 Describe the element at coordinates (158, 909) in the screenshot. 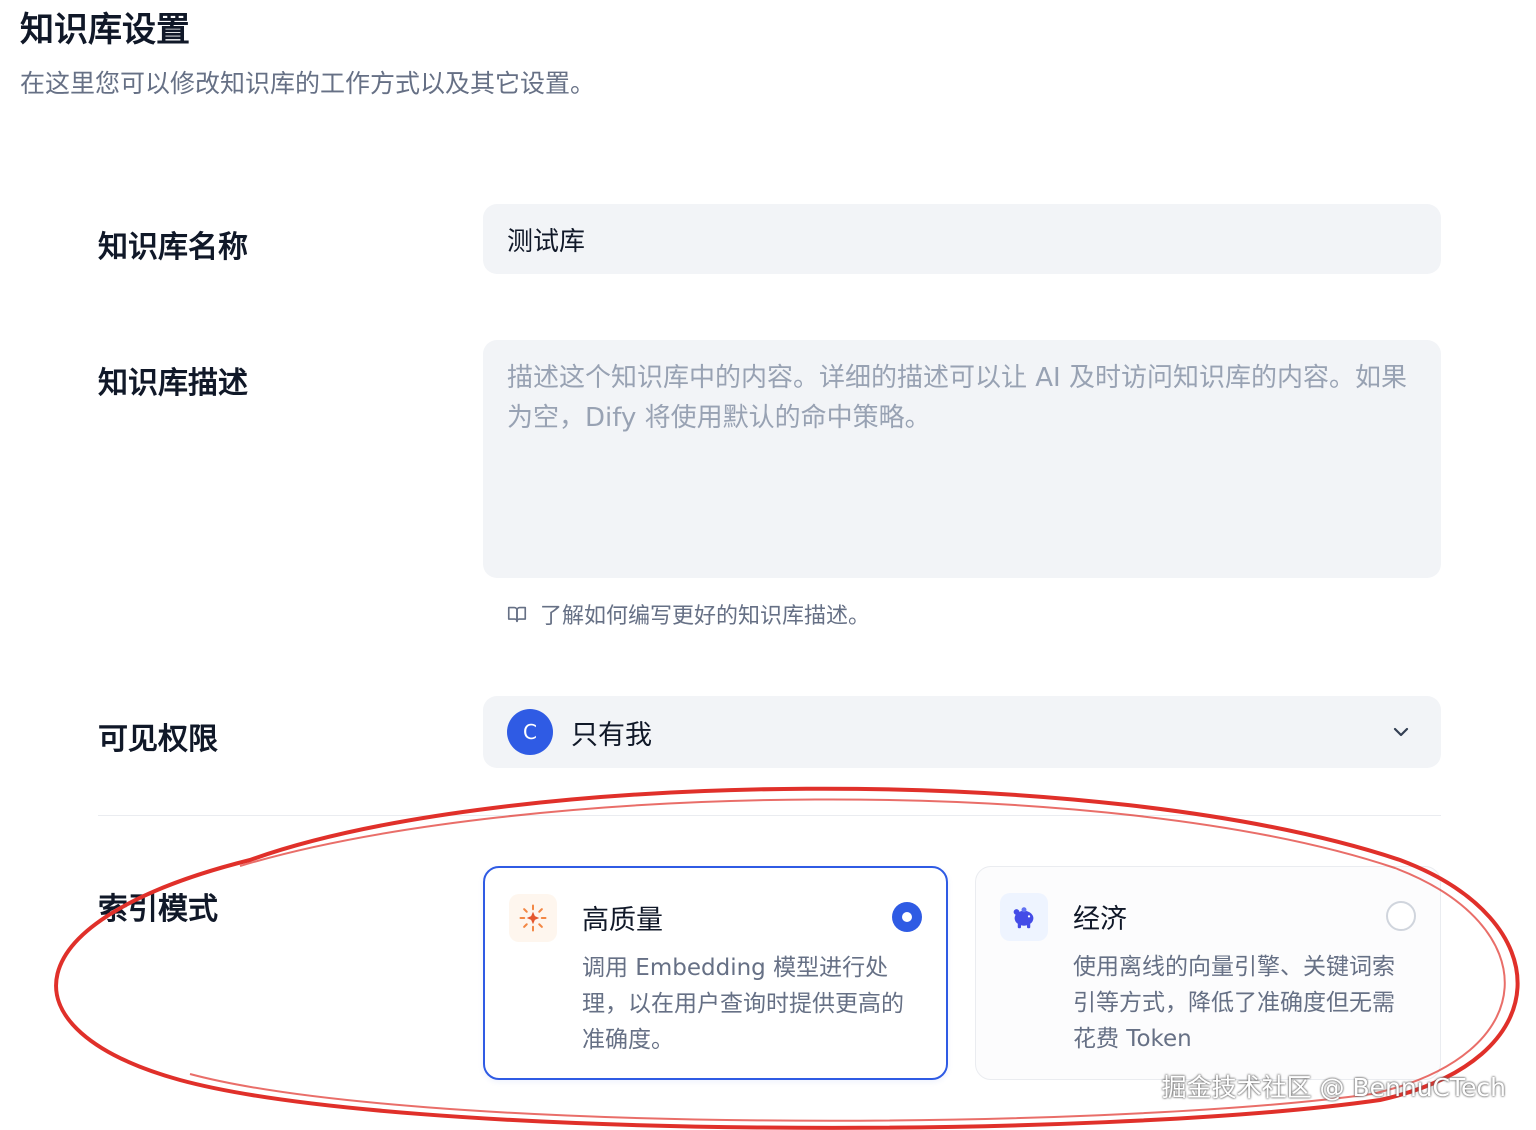

I see `index-mode-label: 索引模式` at that location.